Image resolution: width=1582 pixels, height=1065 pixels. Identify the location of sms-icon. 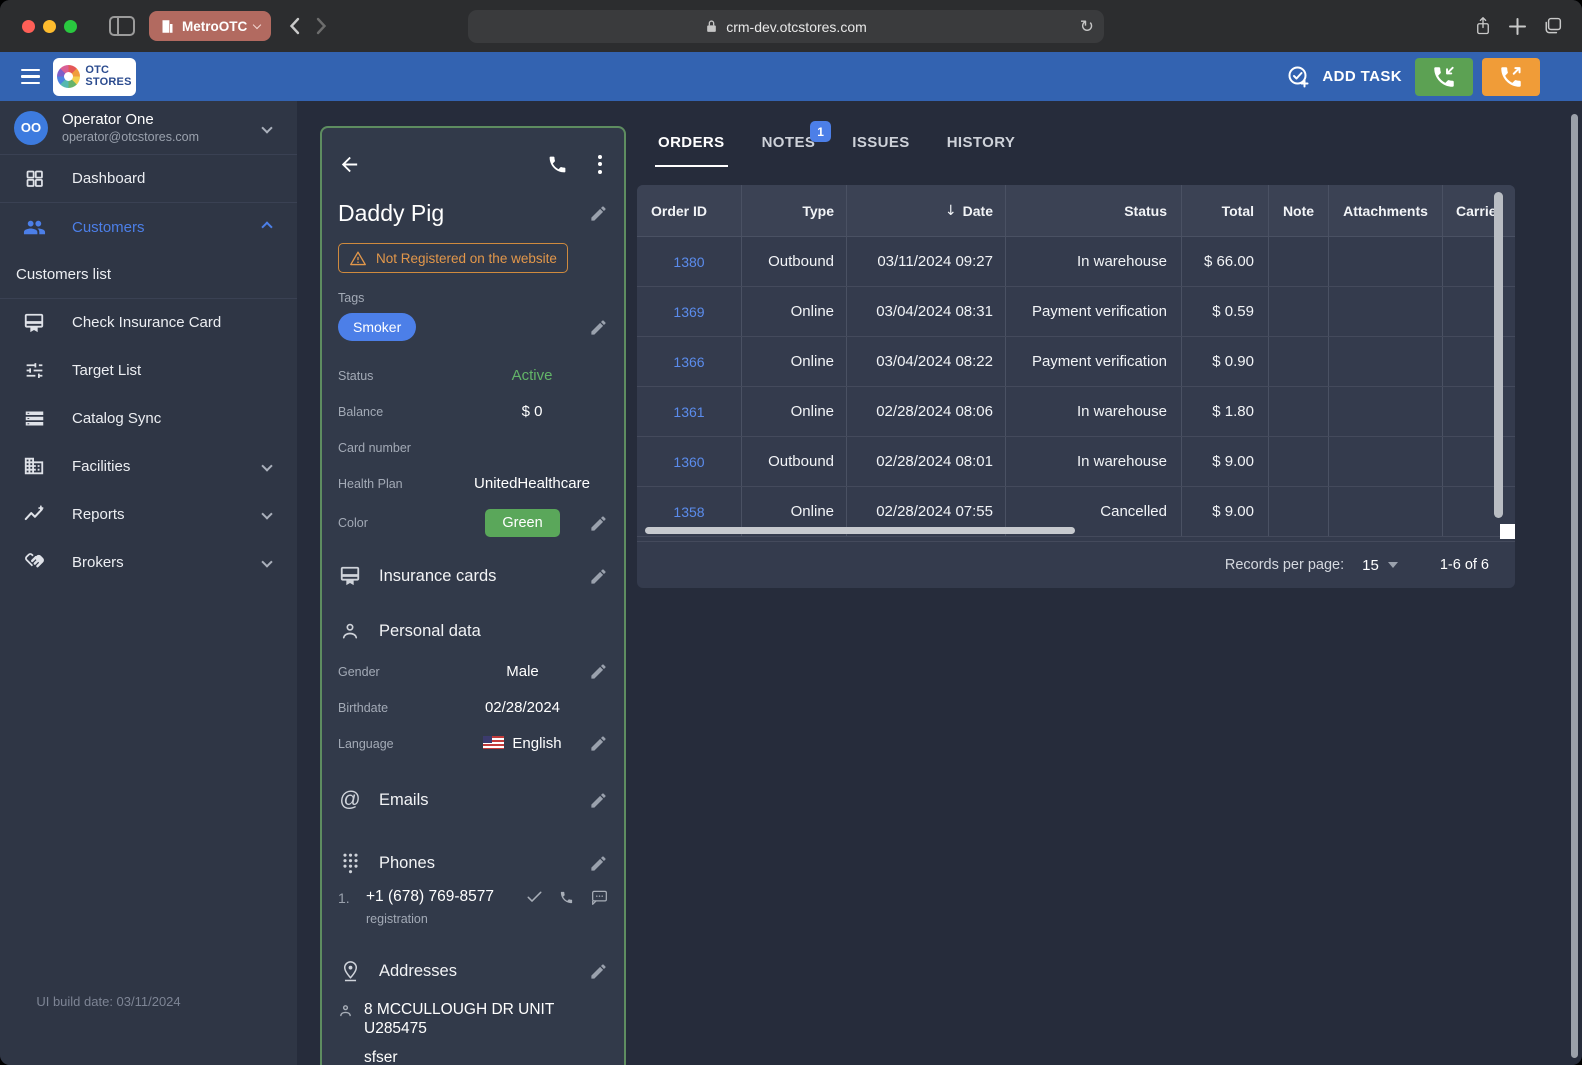
(599, 897).